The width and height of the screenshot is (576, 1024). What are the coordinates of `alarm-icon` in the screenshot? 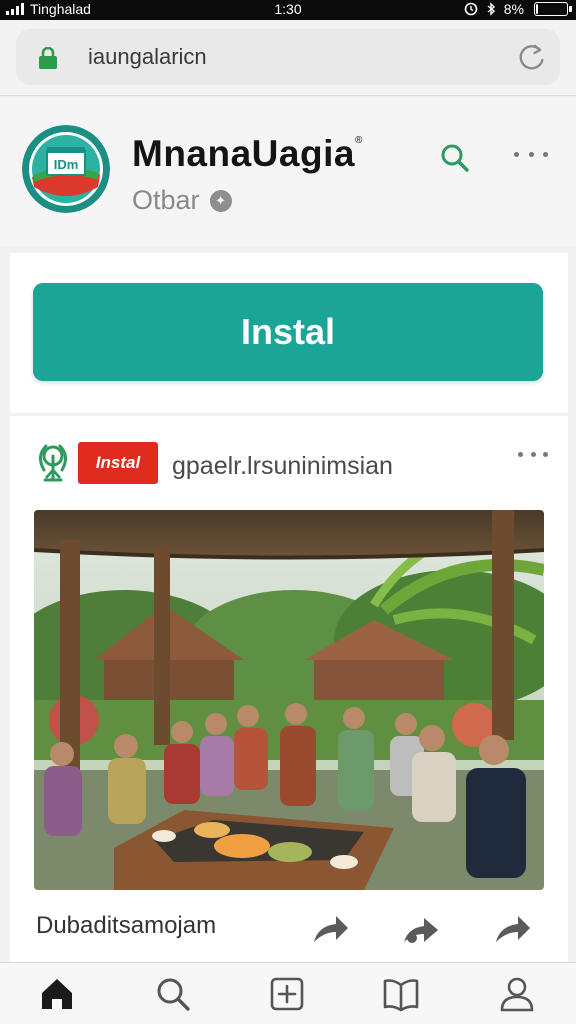 It's located at (471, 9).